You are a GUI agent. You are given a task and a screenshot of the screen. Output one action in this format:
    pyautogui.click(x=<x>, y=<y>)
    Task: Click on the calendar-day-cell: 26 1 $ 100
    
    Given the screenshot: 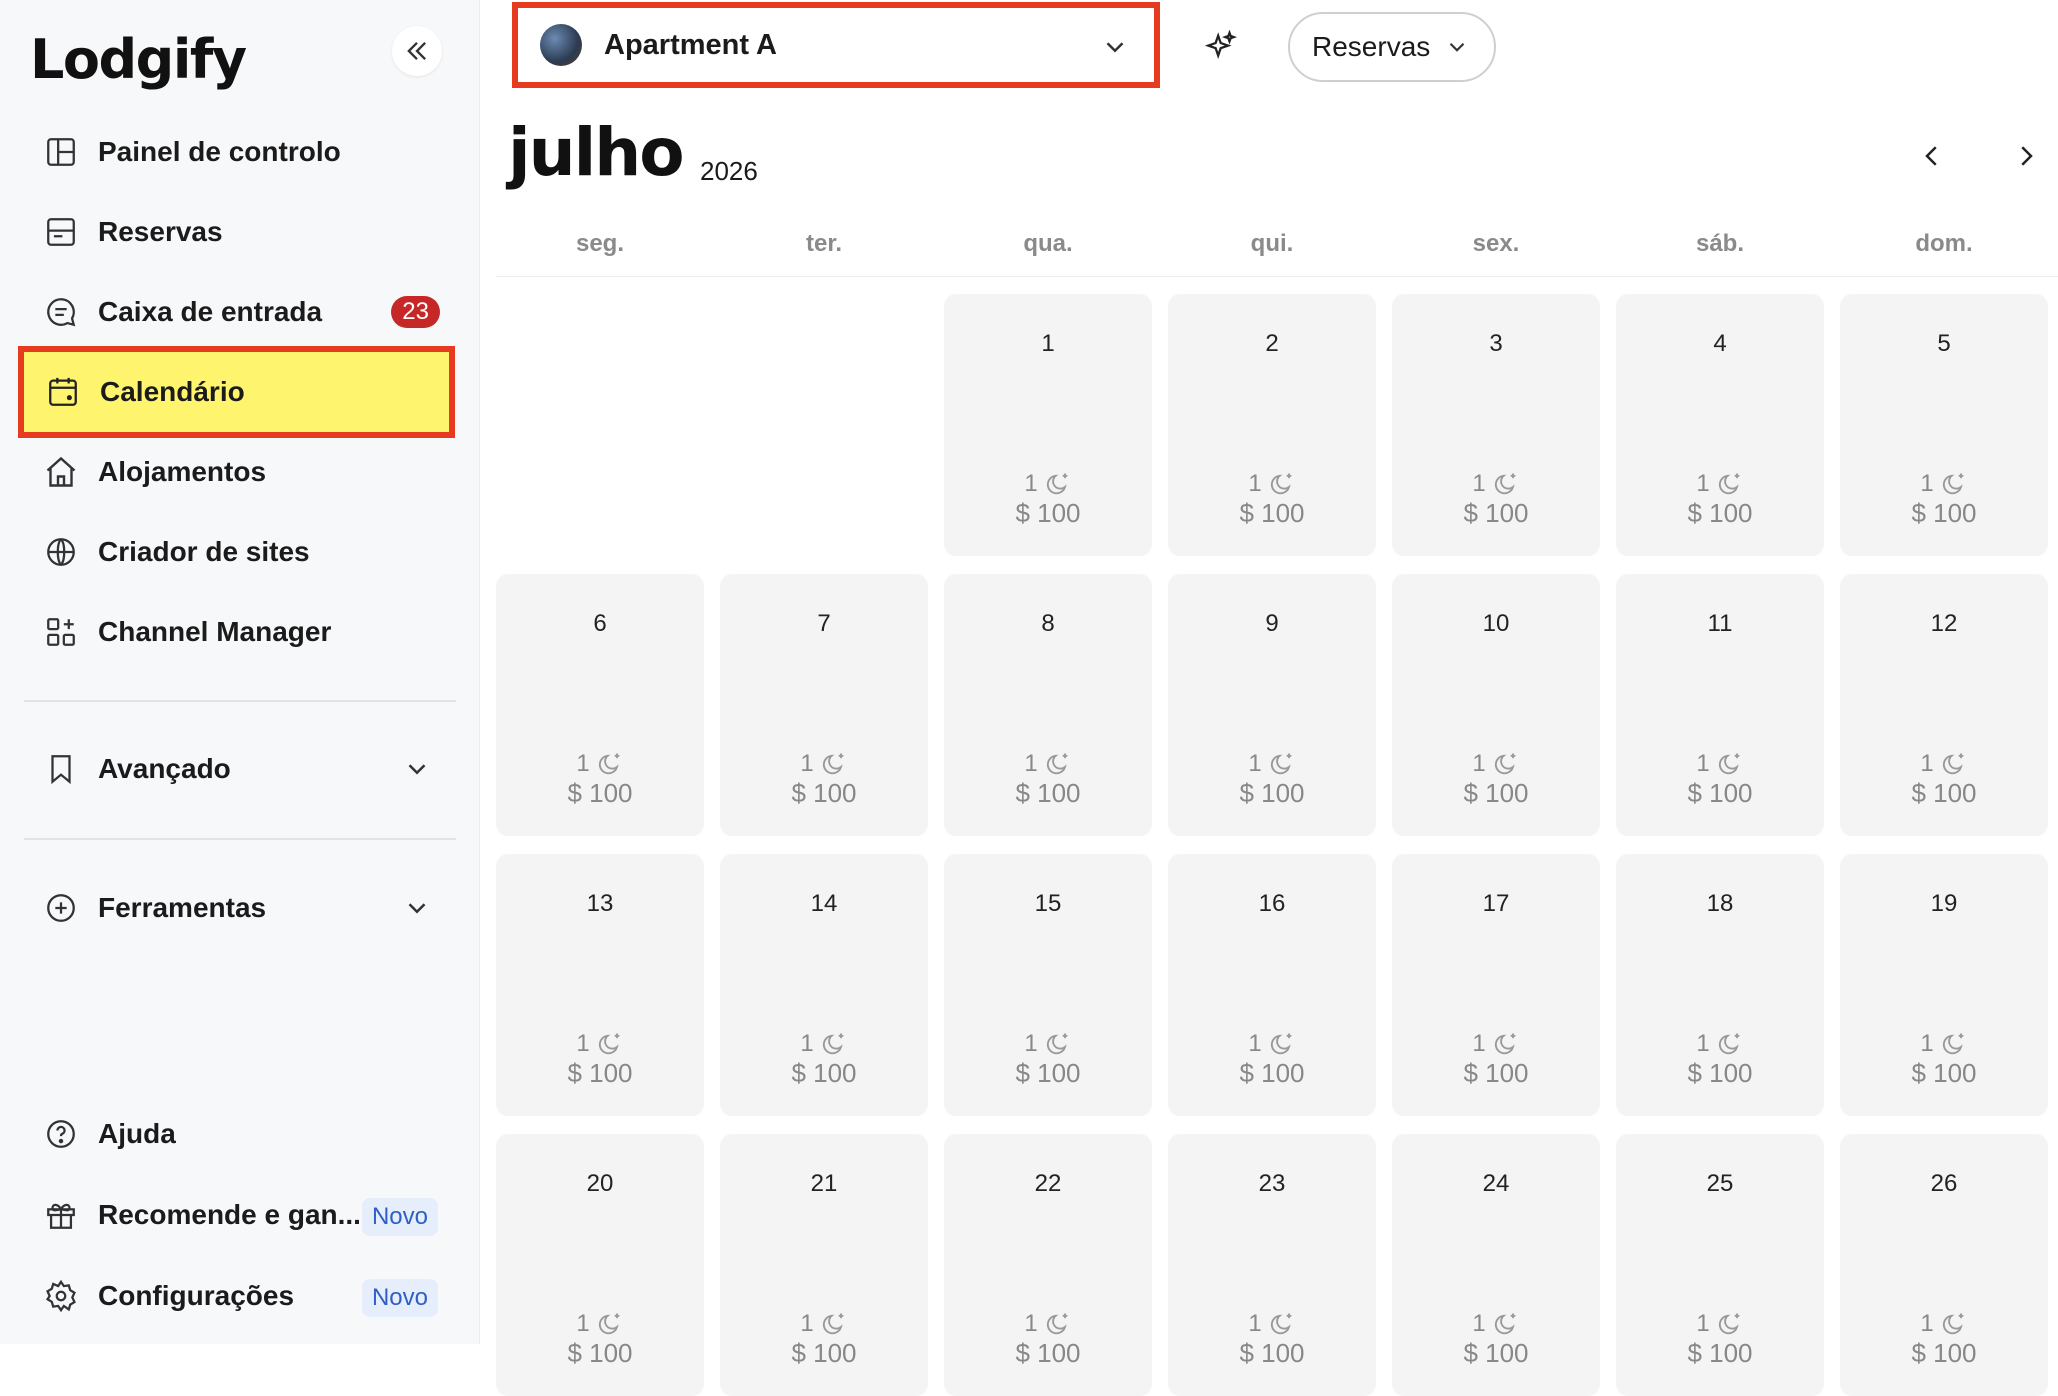 What is the action you would take?
    pyautogui.click(x=1944, y=1265)
    